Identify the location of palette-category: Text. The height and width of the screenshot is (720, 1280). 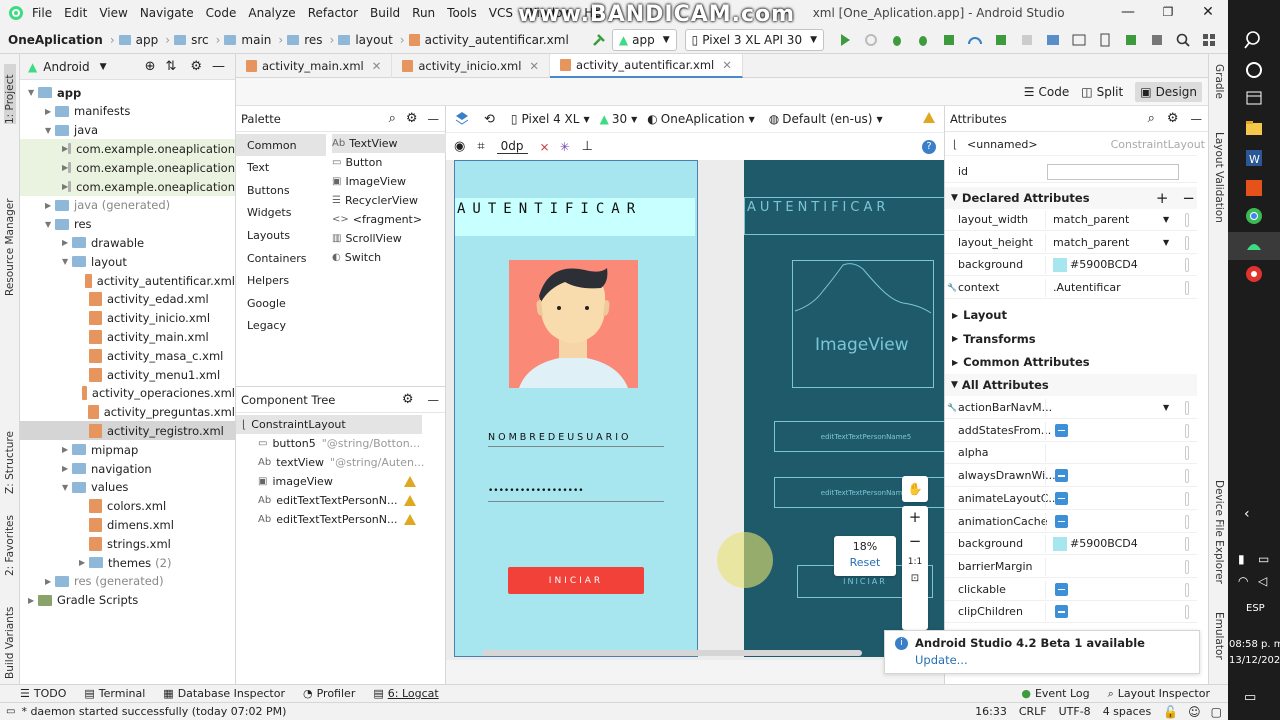
(281, 168).